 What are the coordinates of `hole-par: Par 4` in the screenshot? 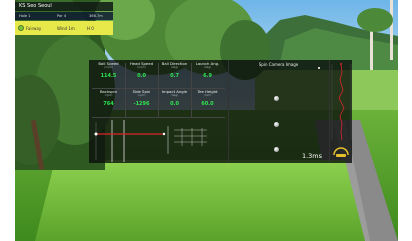 It's located at (62, 16).